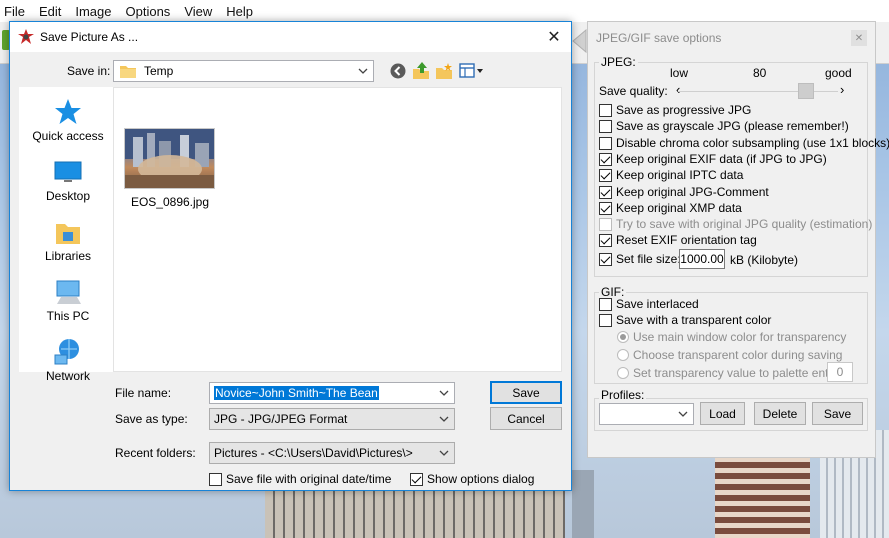 The image size is (889, 538). I want to click on menu-file: File, so click(14, 11).